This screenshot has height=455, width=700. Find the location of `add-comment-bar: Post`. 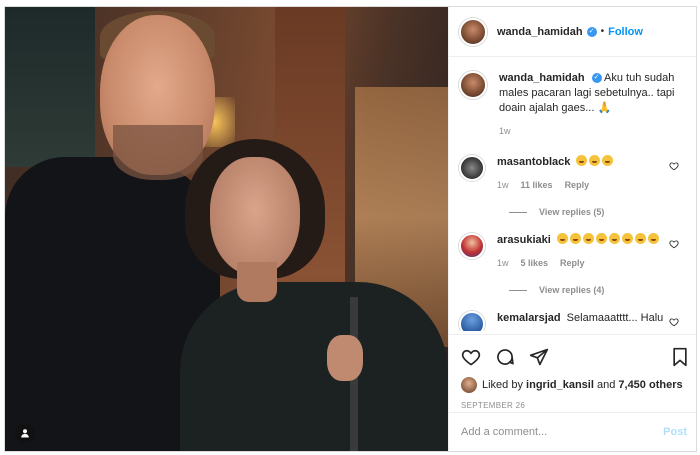

add-comment-bar: Post is located at coordinates (572, 431).